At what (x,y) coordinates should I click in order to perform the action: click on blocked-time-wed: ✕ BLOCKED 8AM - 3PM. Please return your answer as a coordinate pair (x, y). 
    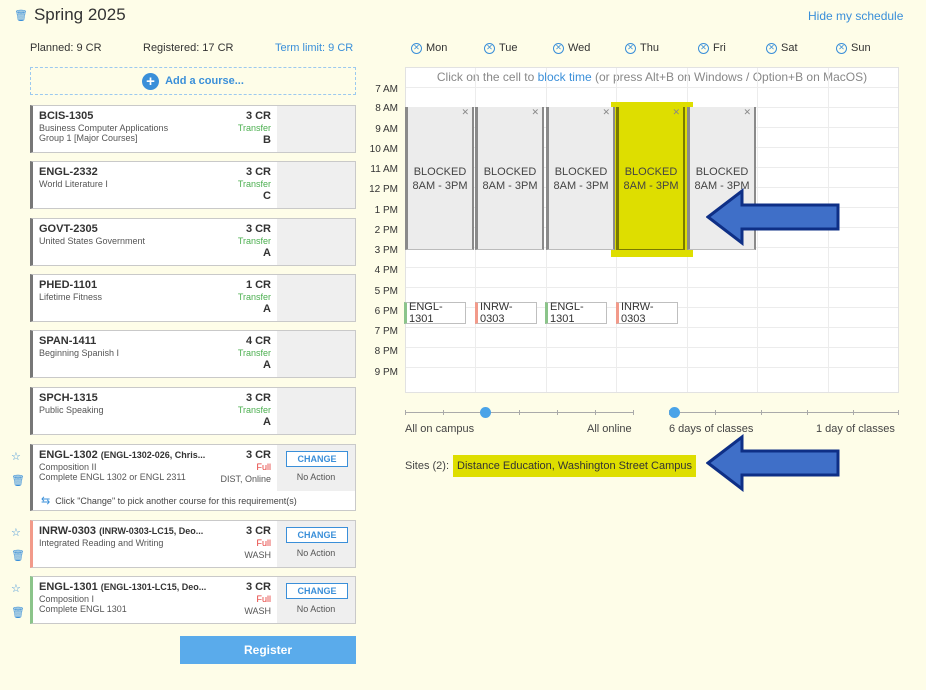
    Looking at the image, I should click on (580, 178).